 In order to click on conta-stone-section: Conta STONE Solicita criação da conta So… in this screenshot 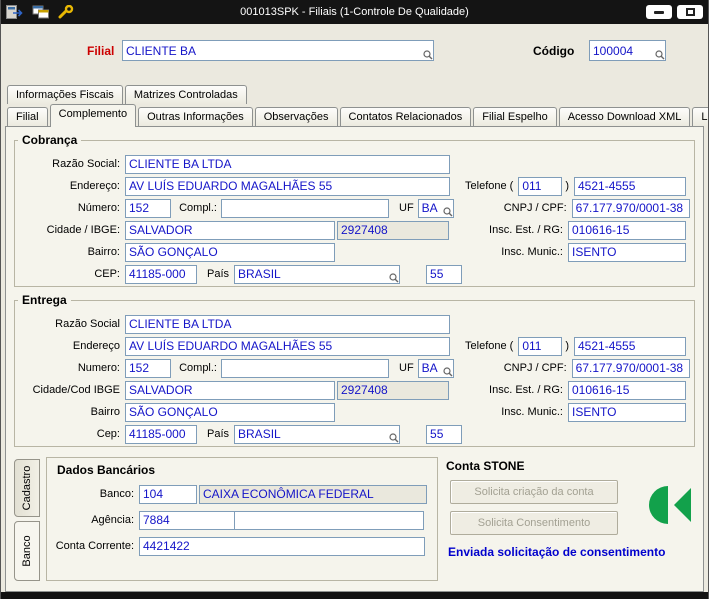, I will do `click(571, 521)`.